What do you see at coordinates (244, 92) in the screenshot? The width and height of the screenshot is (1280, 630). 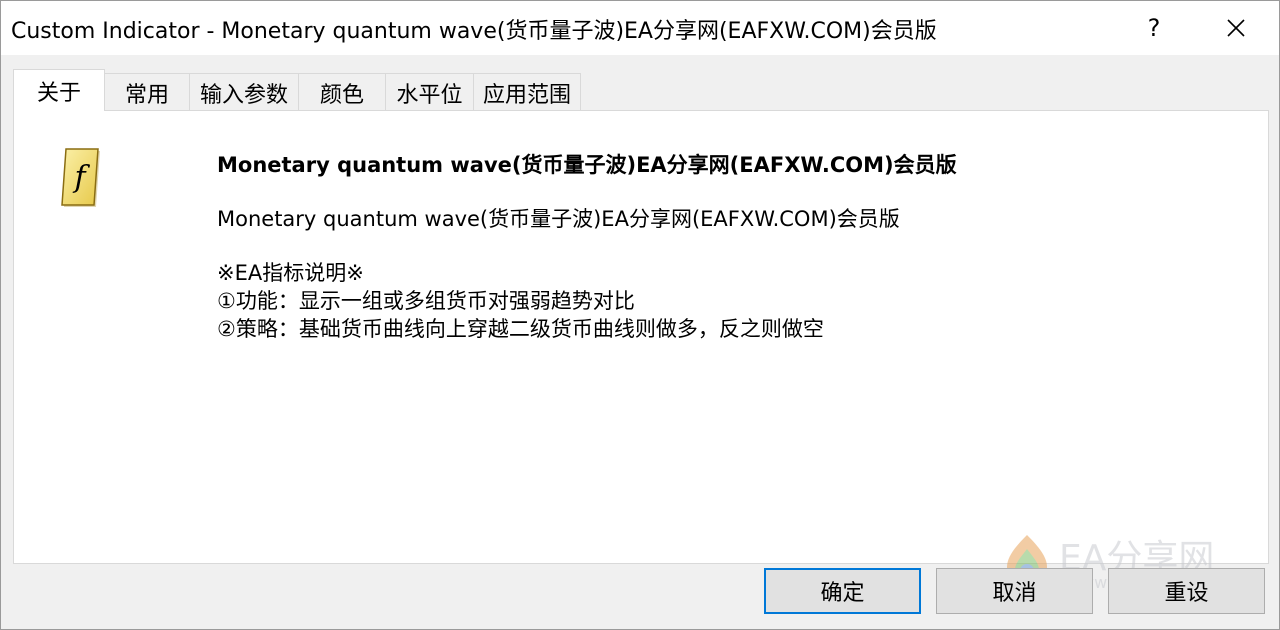 I see `tab-inputs: 输入参数` at bounding box center [244, 92].